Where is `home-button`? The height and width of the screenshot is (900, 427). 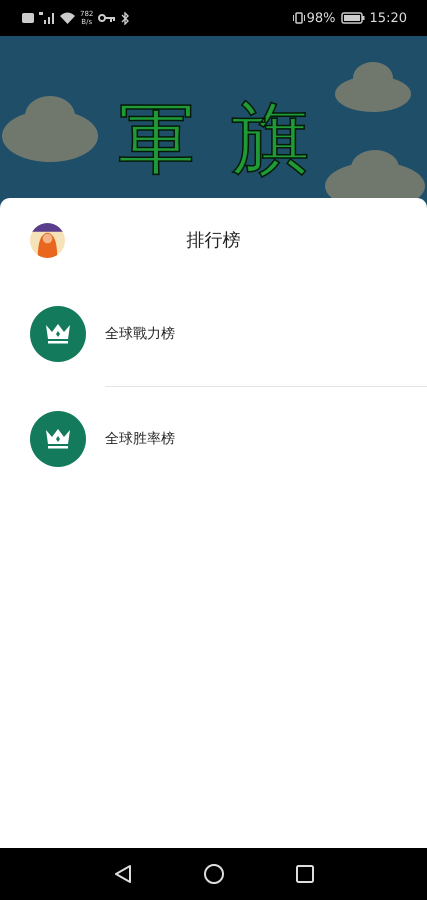
home-button is located at coordinates (214, 874).